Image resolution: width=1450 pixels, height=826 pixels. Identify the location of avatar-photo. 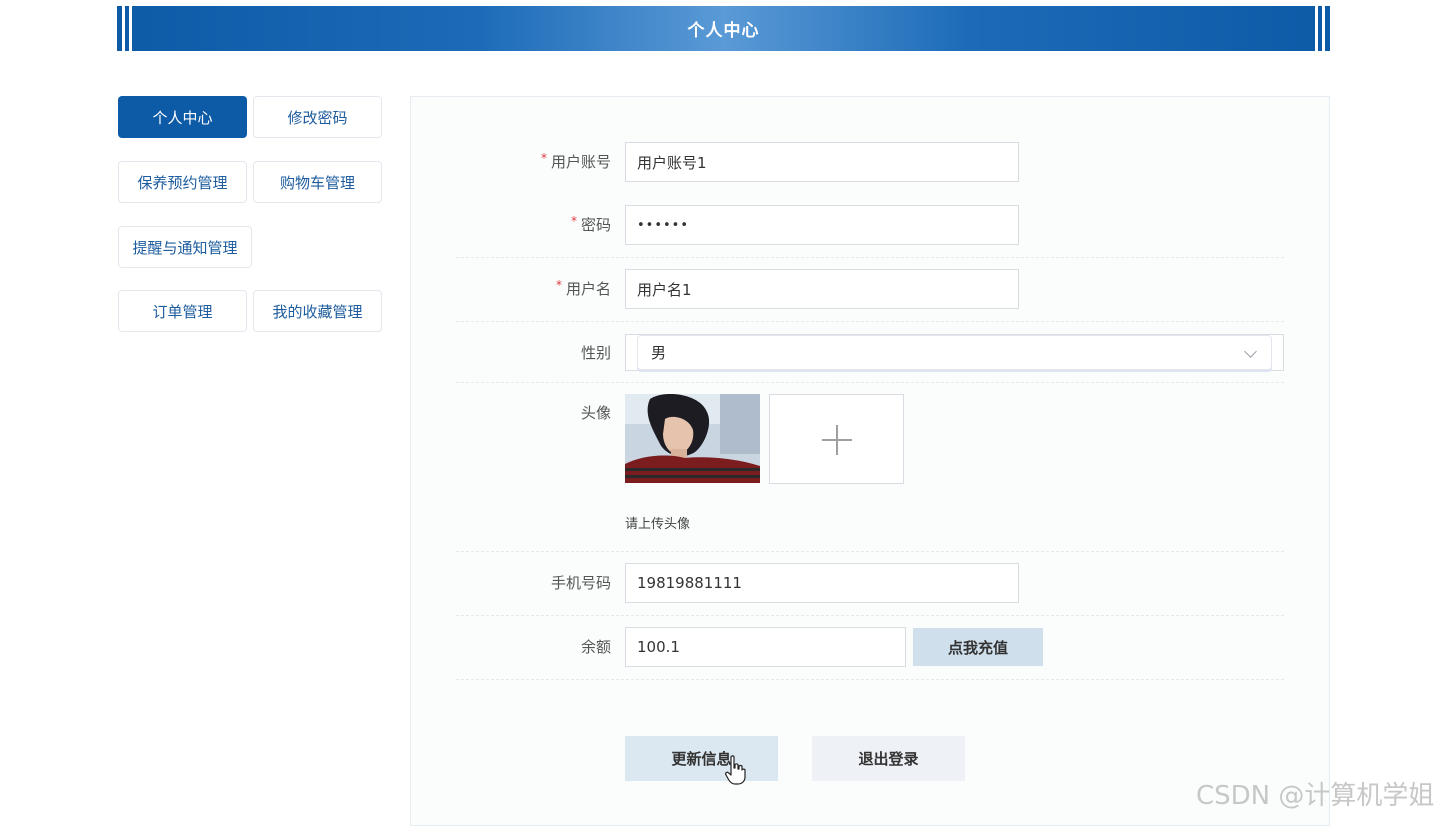
(692, 438).